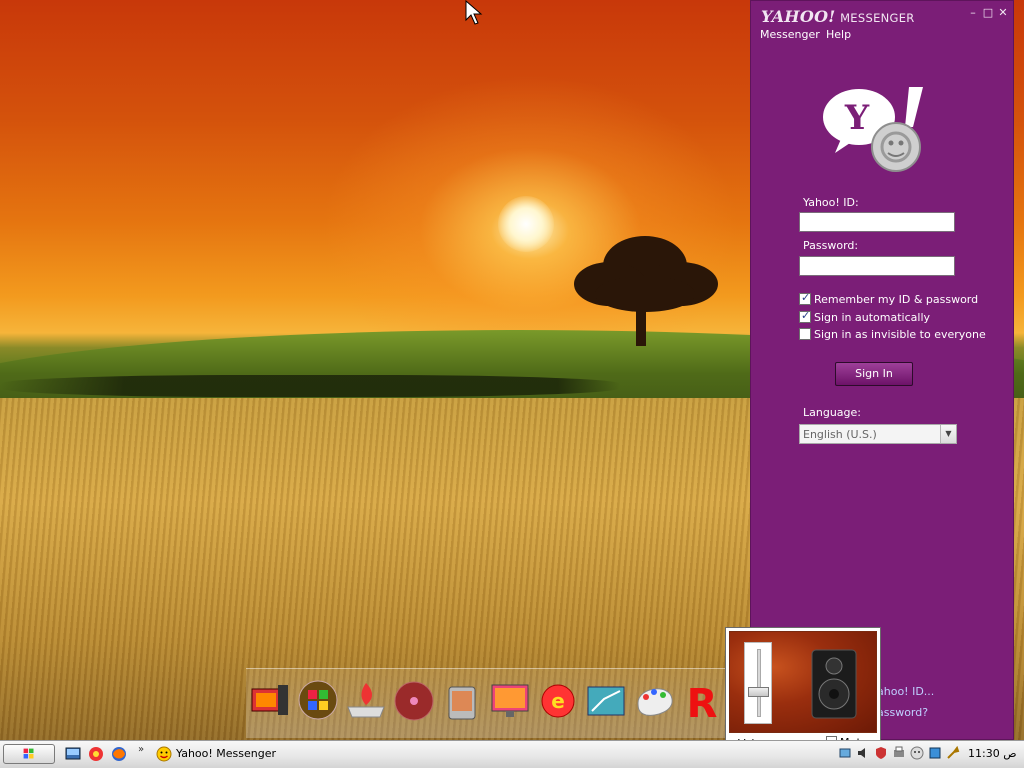 Image resolution: width=1024 pixels, height=768 pixels. What do you see at coordinates (831, 245) in the screenshot?
I see `password-label: Password:` at bounding box center [831, 245].